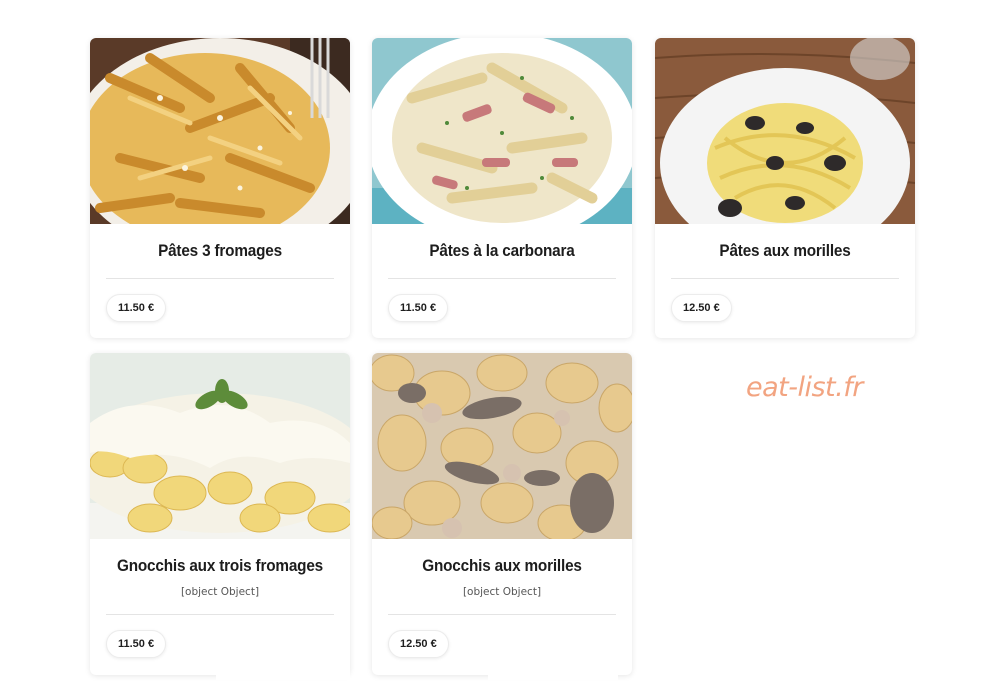  Describe the element at coordinates (220, 446) in the screenshot. I see `gnocchi-cheese-photo` at that location.